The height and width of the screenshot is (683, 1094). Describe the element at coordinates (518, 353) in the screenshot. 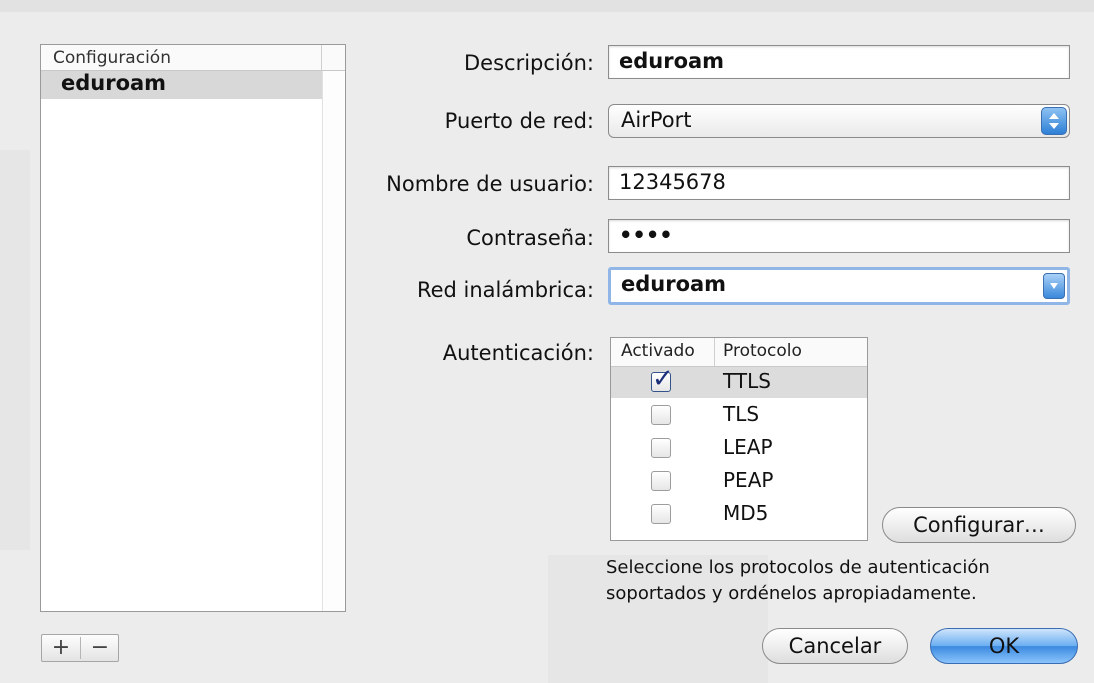

I see `authentication-label: Autenticación:` at that location.